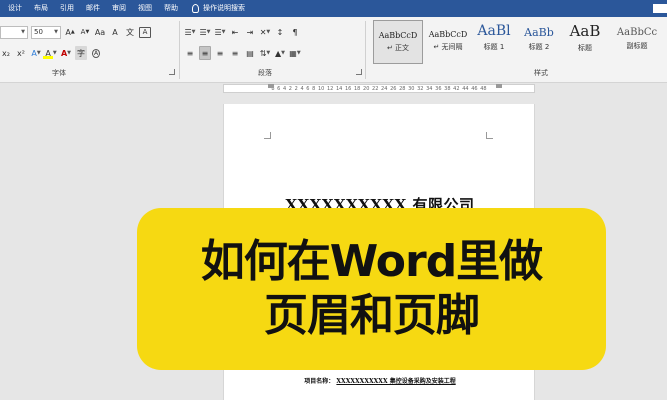 The height and width of the screenshot is (400, 667). Describe the element at coordinates (280, 53) in the screenshot. I see `shading-button: ▲ ▼` at that location.